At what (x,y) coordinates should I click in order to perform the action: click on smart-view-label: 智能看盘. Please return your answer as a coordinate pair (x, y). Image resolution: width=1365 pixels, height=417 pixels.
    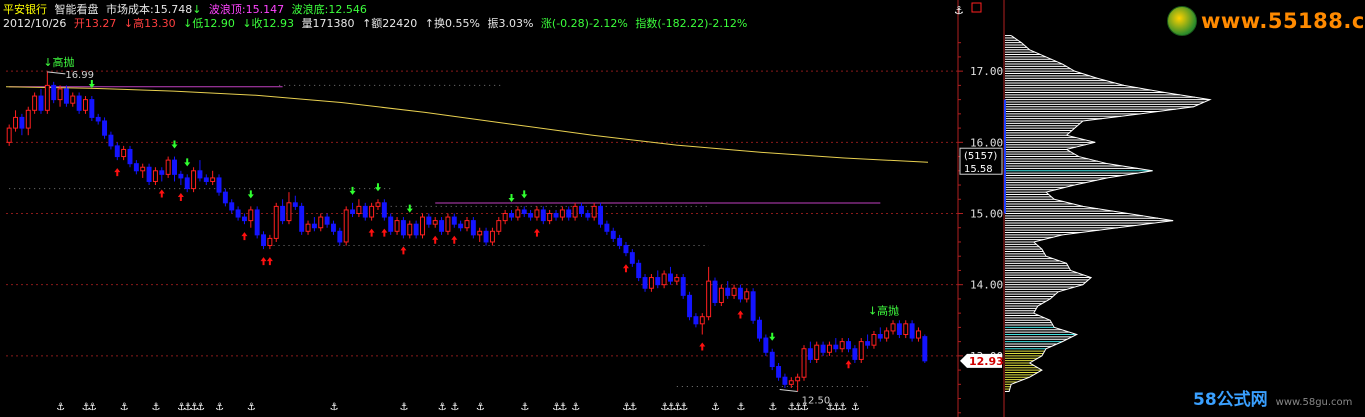
    Looking at the image, I should click on (76, 9).